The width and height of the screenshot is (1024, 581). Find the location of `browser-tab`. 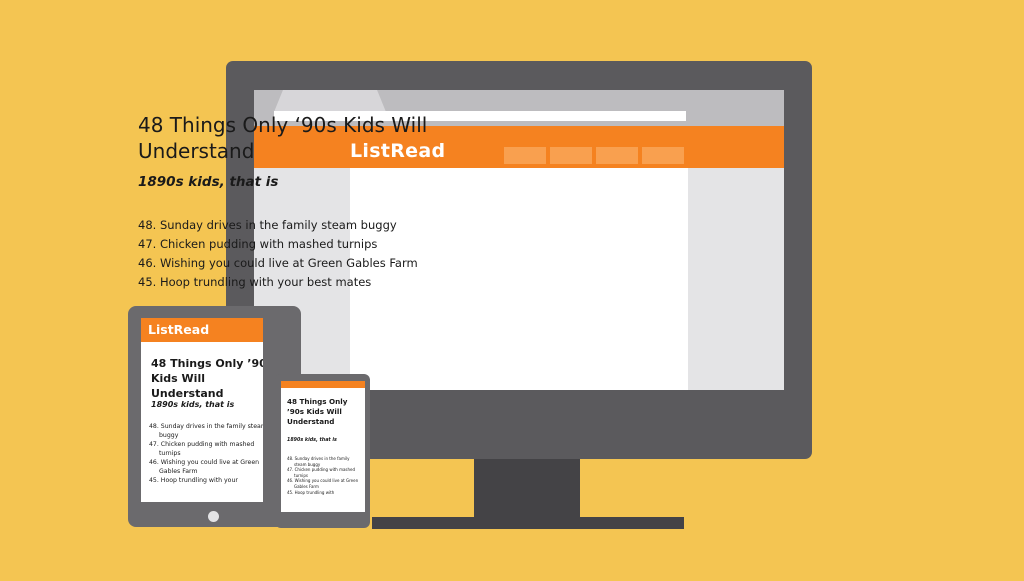

browser-tab is located at coordinates (330, 101).